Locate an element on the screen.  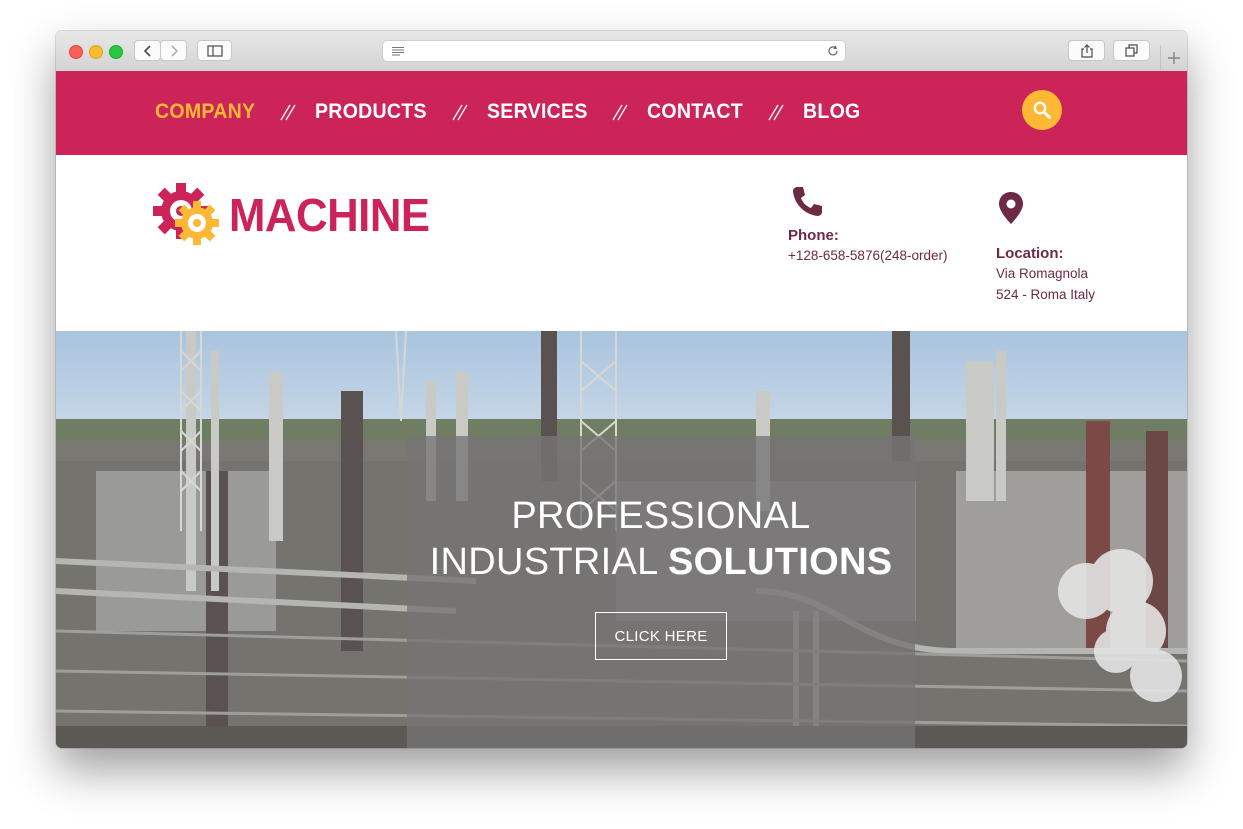
zoom-window-button is located at coordinates (116, 52).